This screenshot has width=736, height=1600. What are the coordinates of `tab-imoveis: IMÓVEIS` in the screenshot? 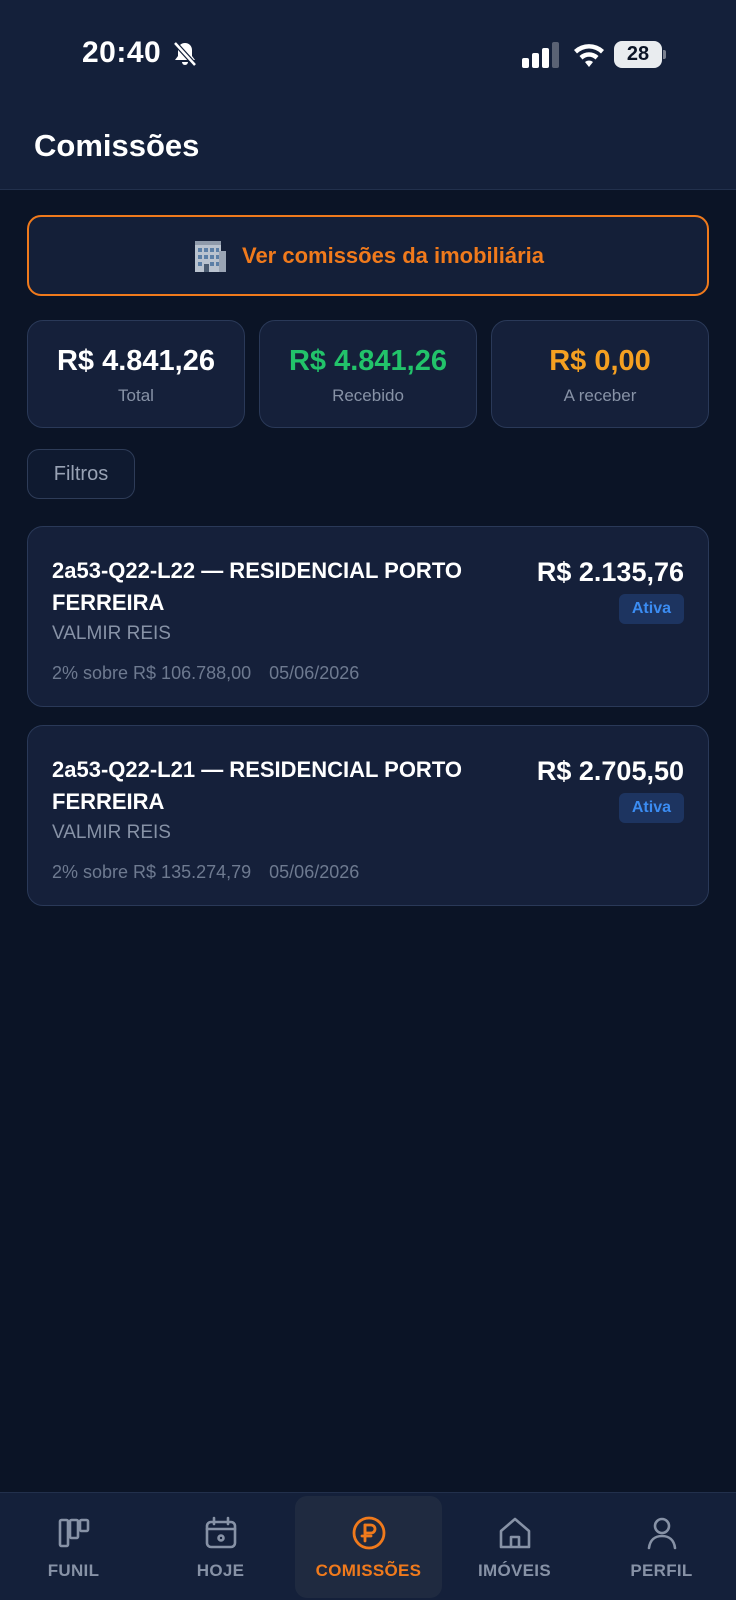 It's located at (514, 1546).